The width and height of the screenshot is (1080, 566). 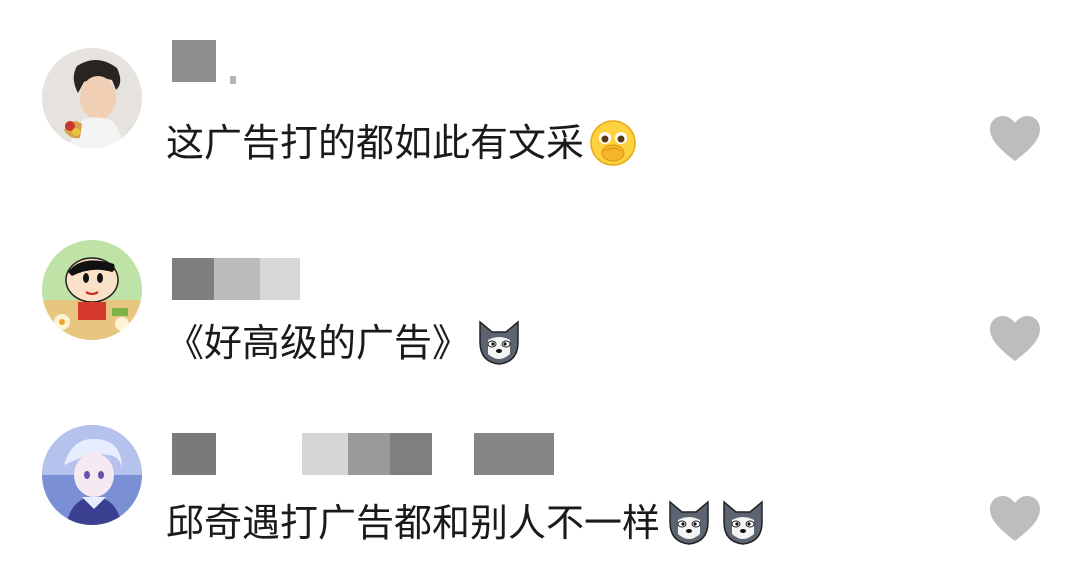 What do you see at coordinates (467, 523) in the screenshot?
I see `comment-text: 邱奇遇打广告都和别人不一样` at bounding box center [467, 523].